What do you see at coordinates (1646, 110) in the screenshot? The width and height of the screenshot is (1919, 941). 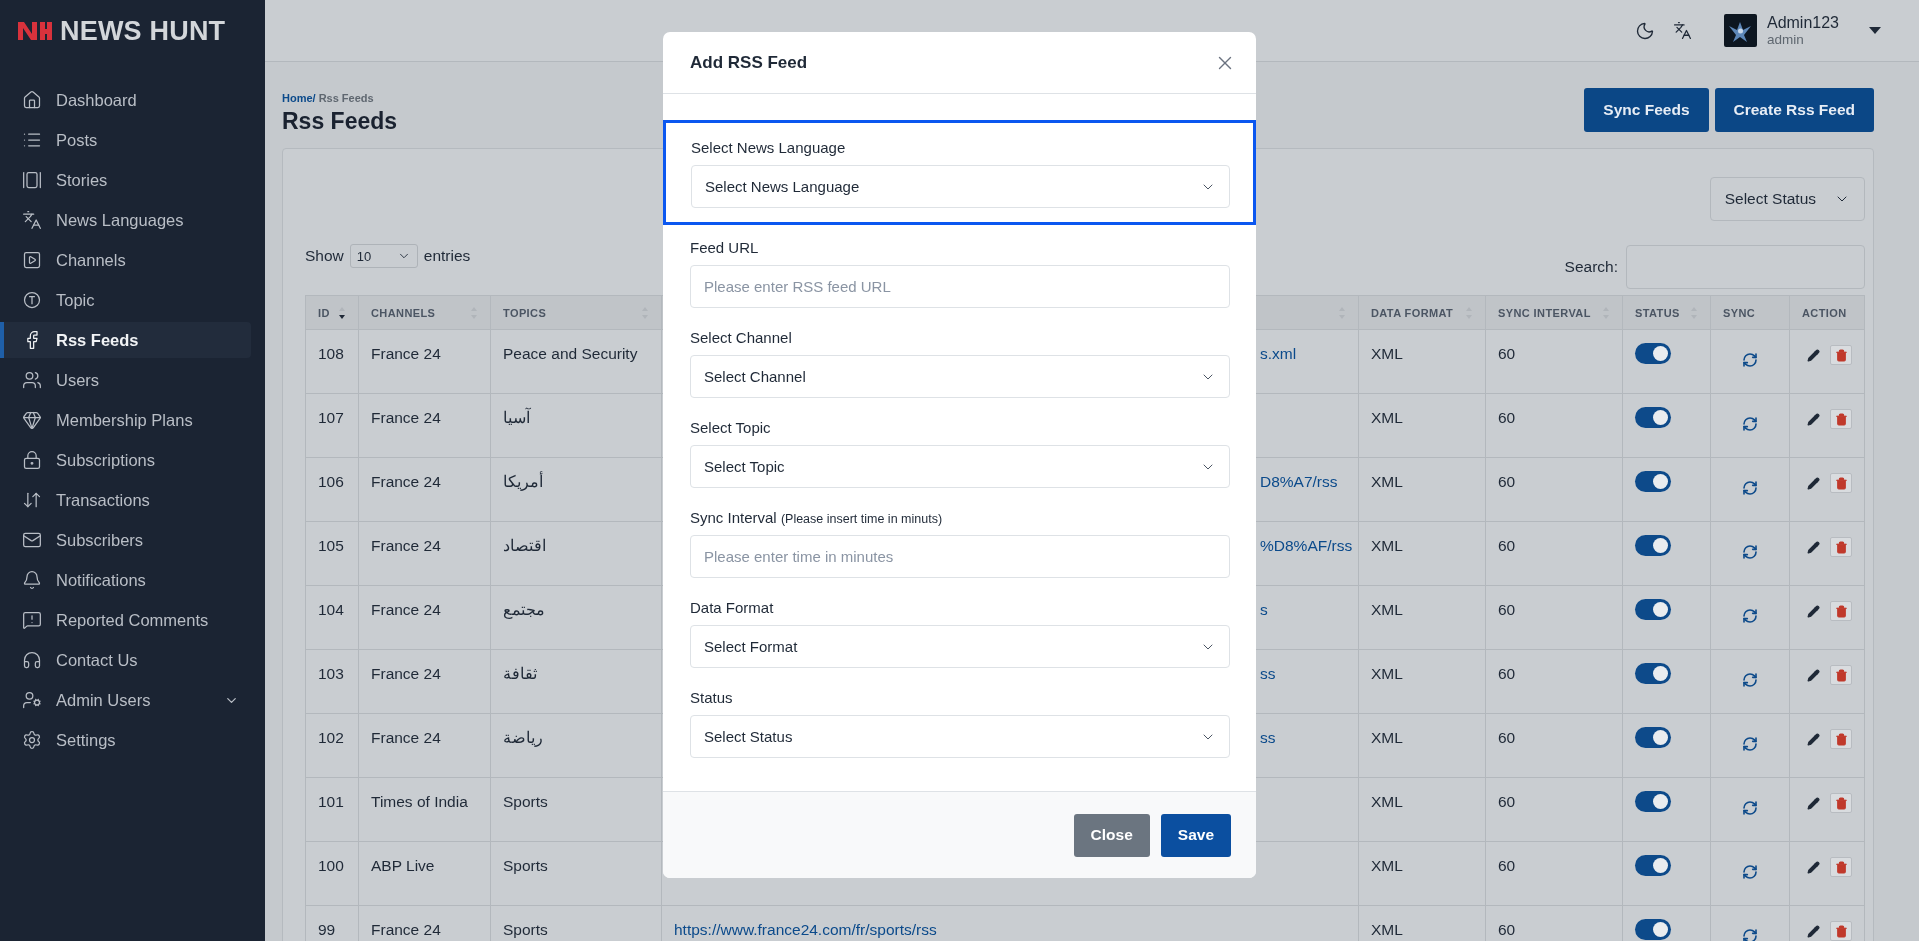 I see `sync-feeds-button: Sync Feeds` at bounding box center [1646, 110].